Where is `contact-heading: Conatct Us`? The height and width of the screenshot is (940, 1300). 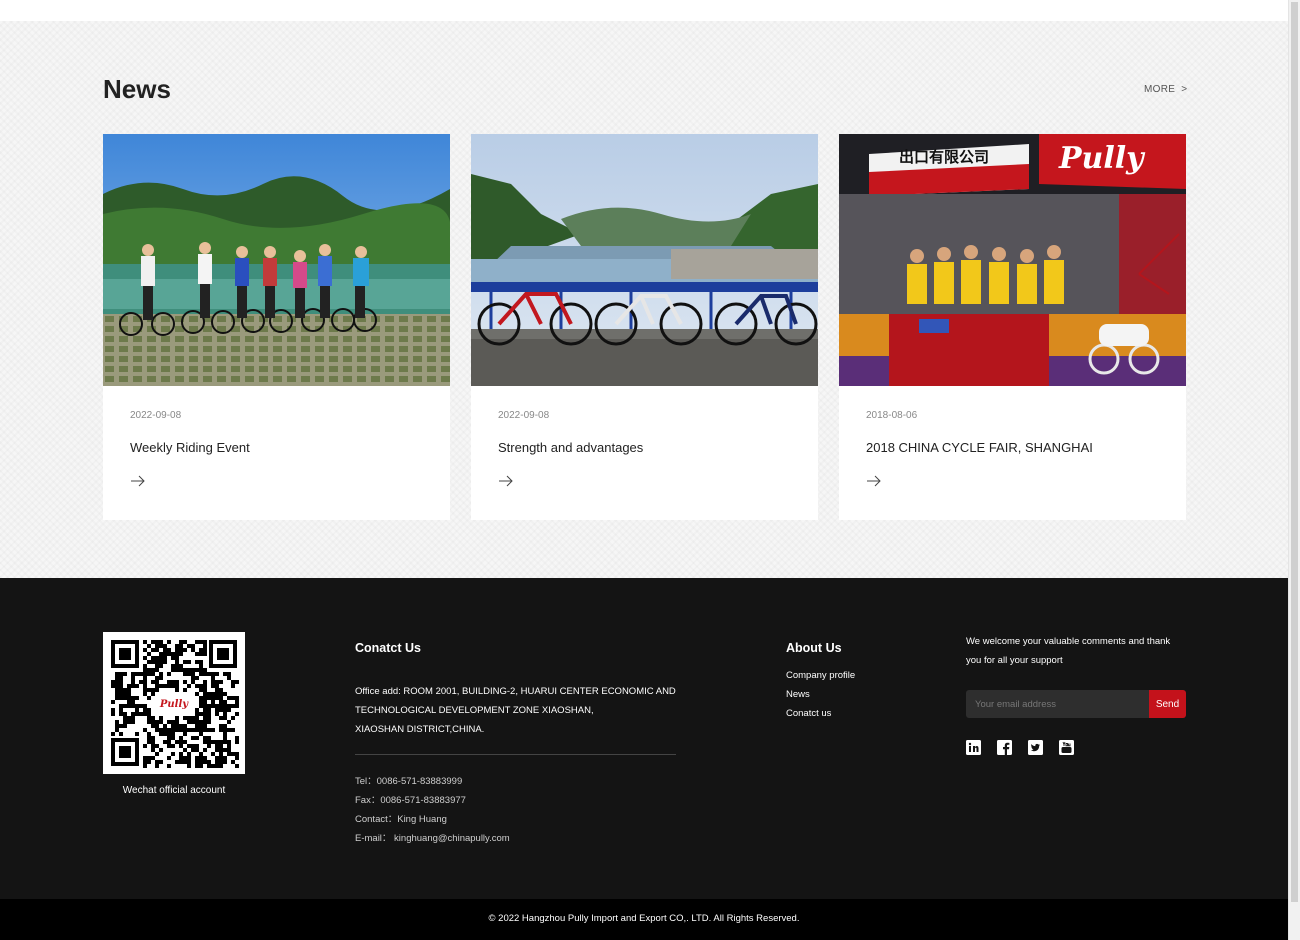 contact-heading: Conatct Us is located at coordinates (388, 648).